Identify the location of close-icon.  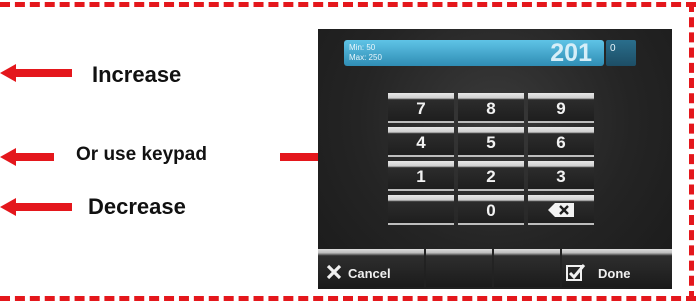
(334, 272).